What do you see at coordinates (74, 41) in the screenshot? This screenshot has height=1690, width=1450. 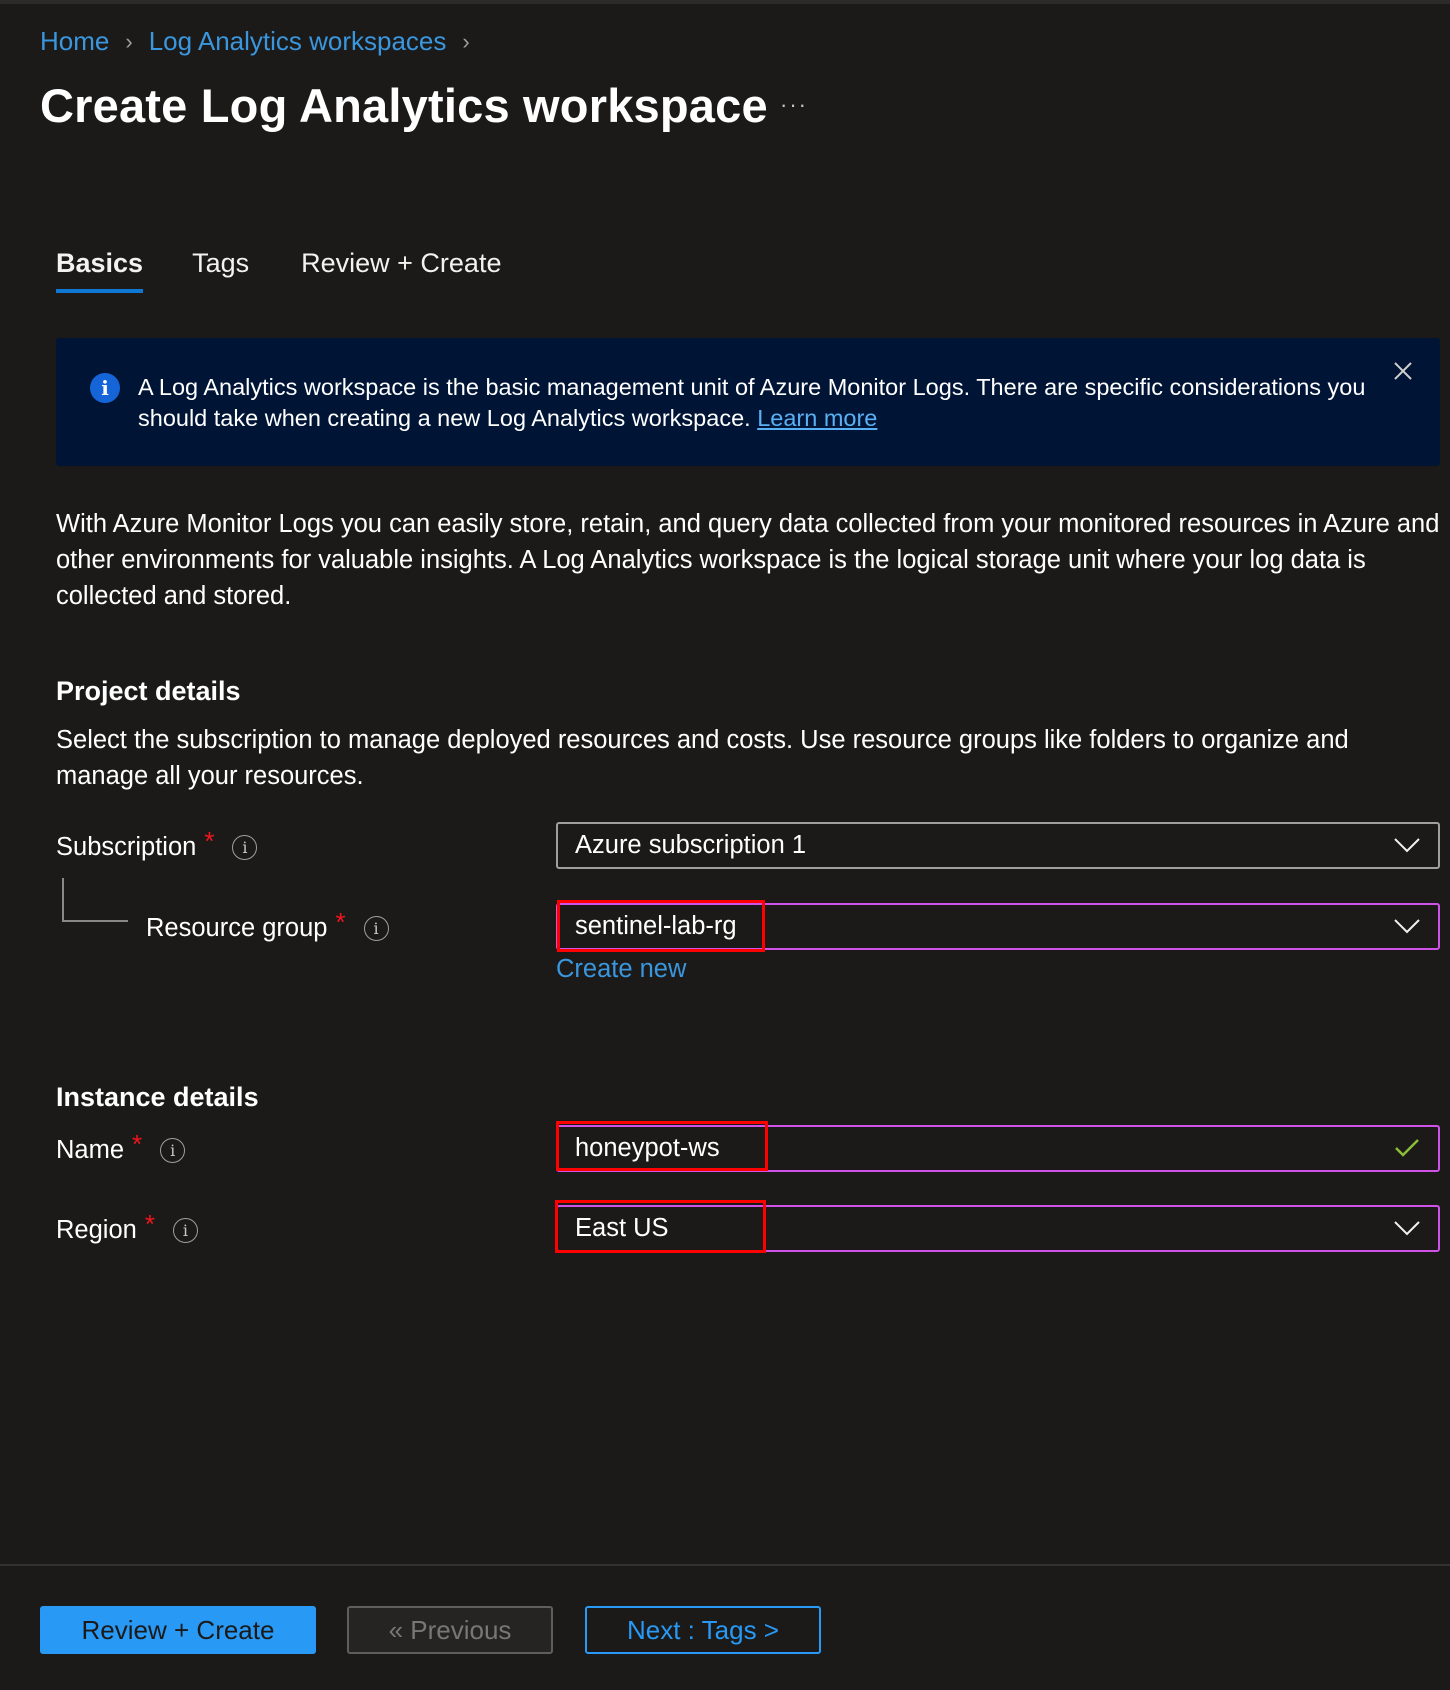 I see `breadcrumb-home: Home` at bounding box center [74, 41].